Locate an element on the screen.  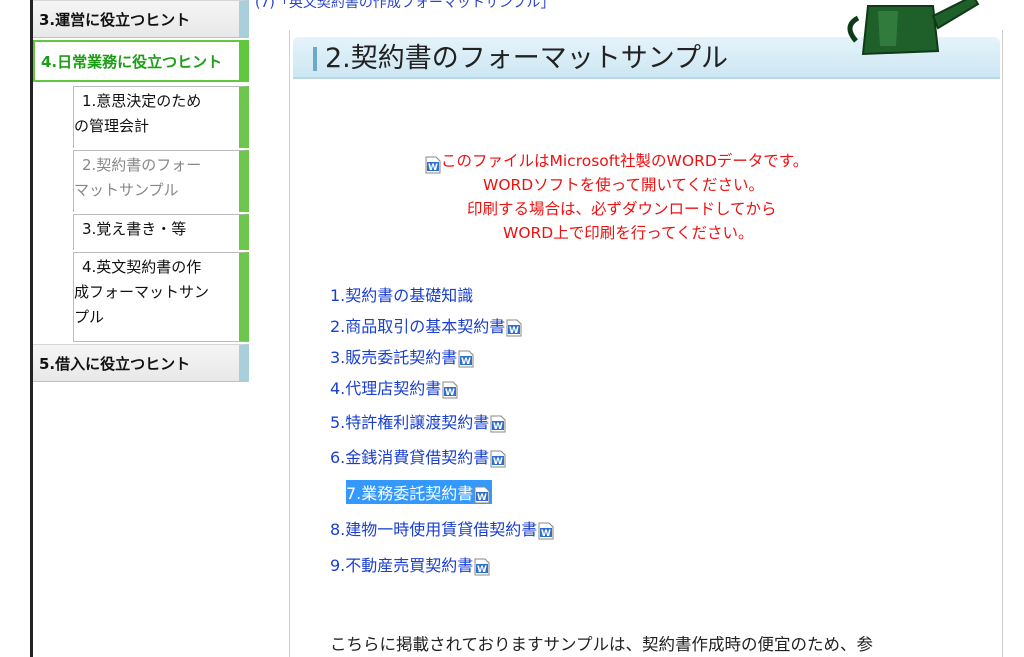
contract-link: 9.不動産売買契約書 W is located at coordinates (410, 564).